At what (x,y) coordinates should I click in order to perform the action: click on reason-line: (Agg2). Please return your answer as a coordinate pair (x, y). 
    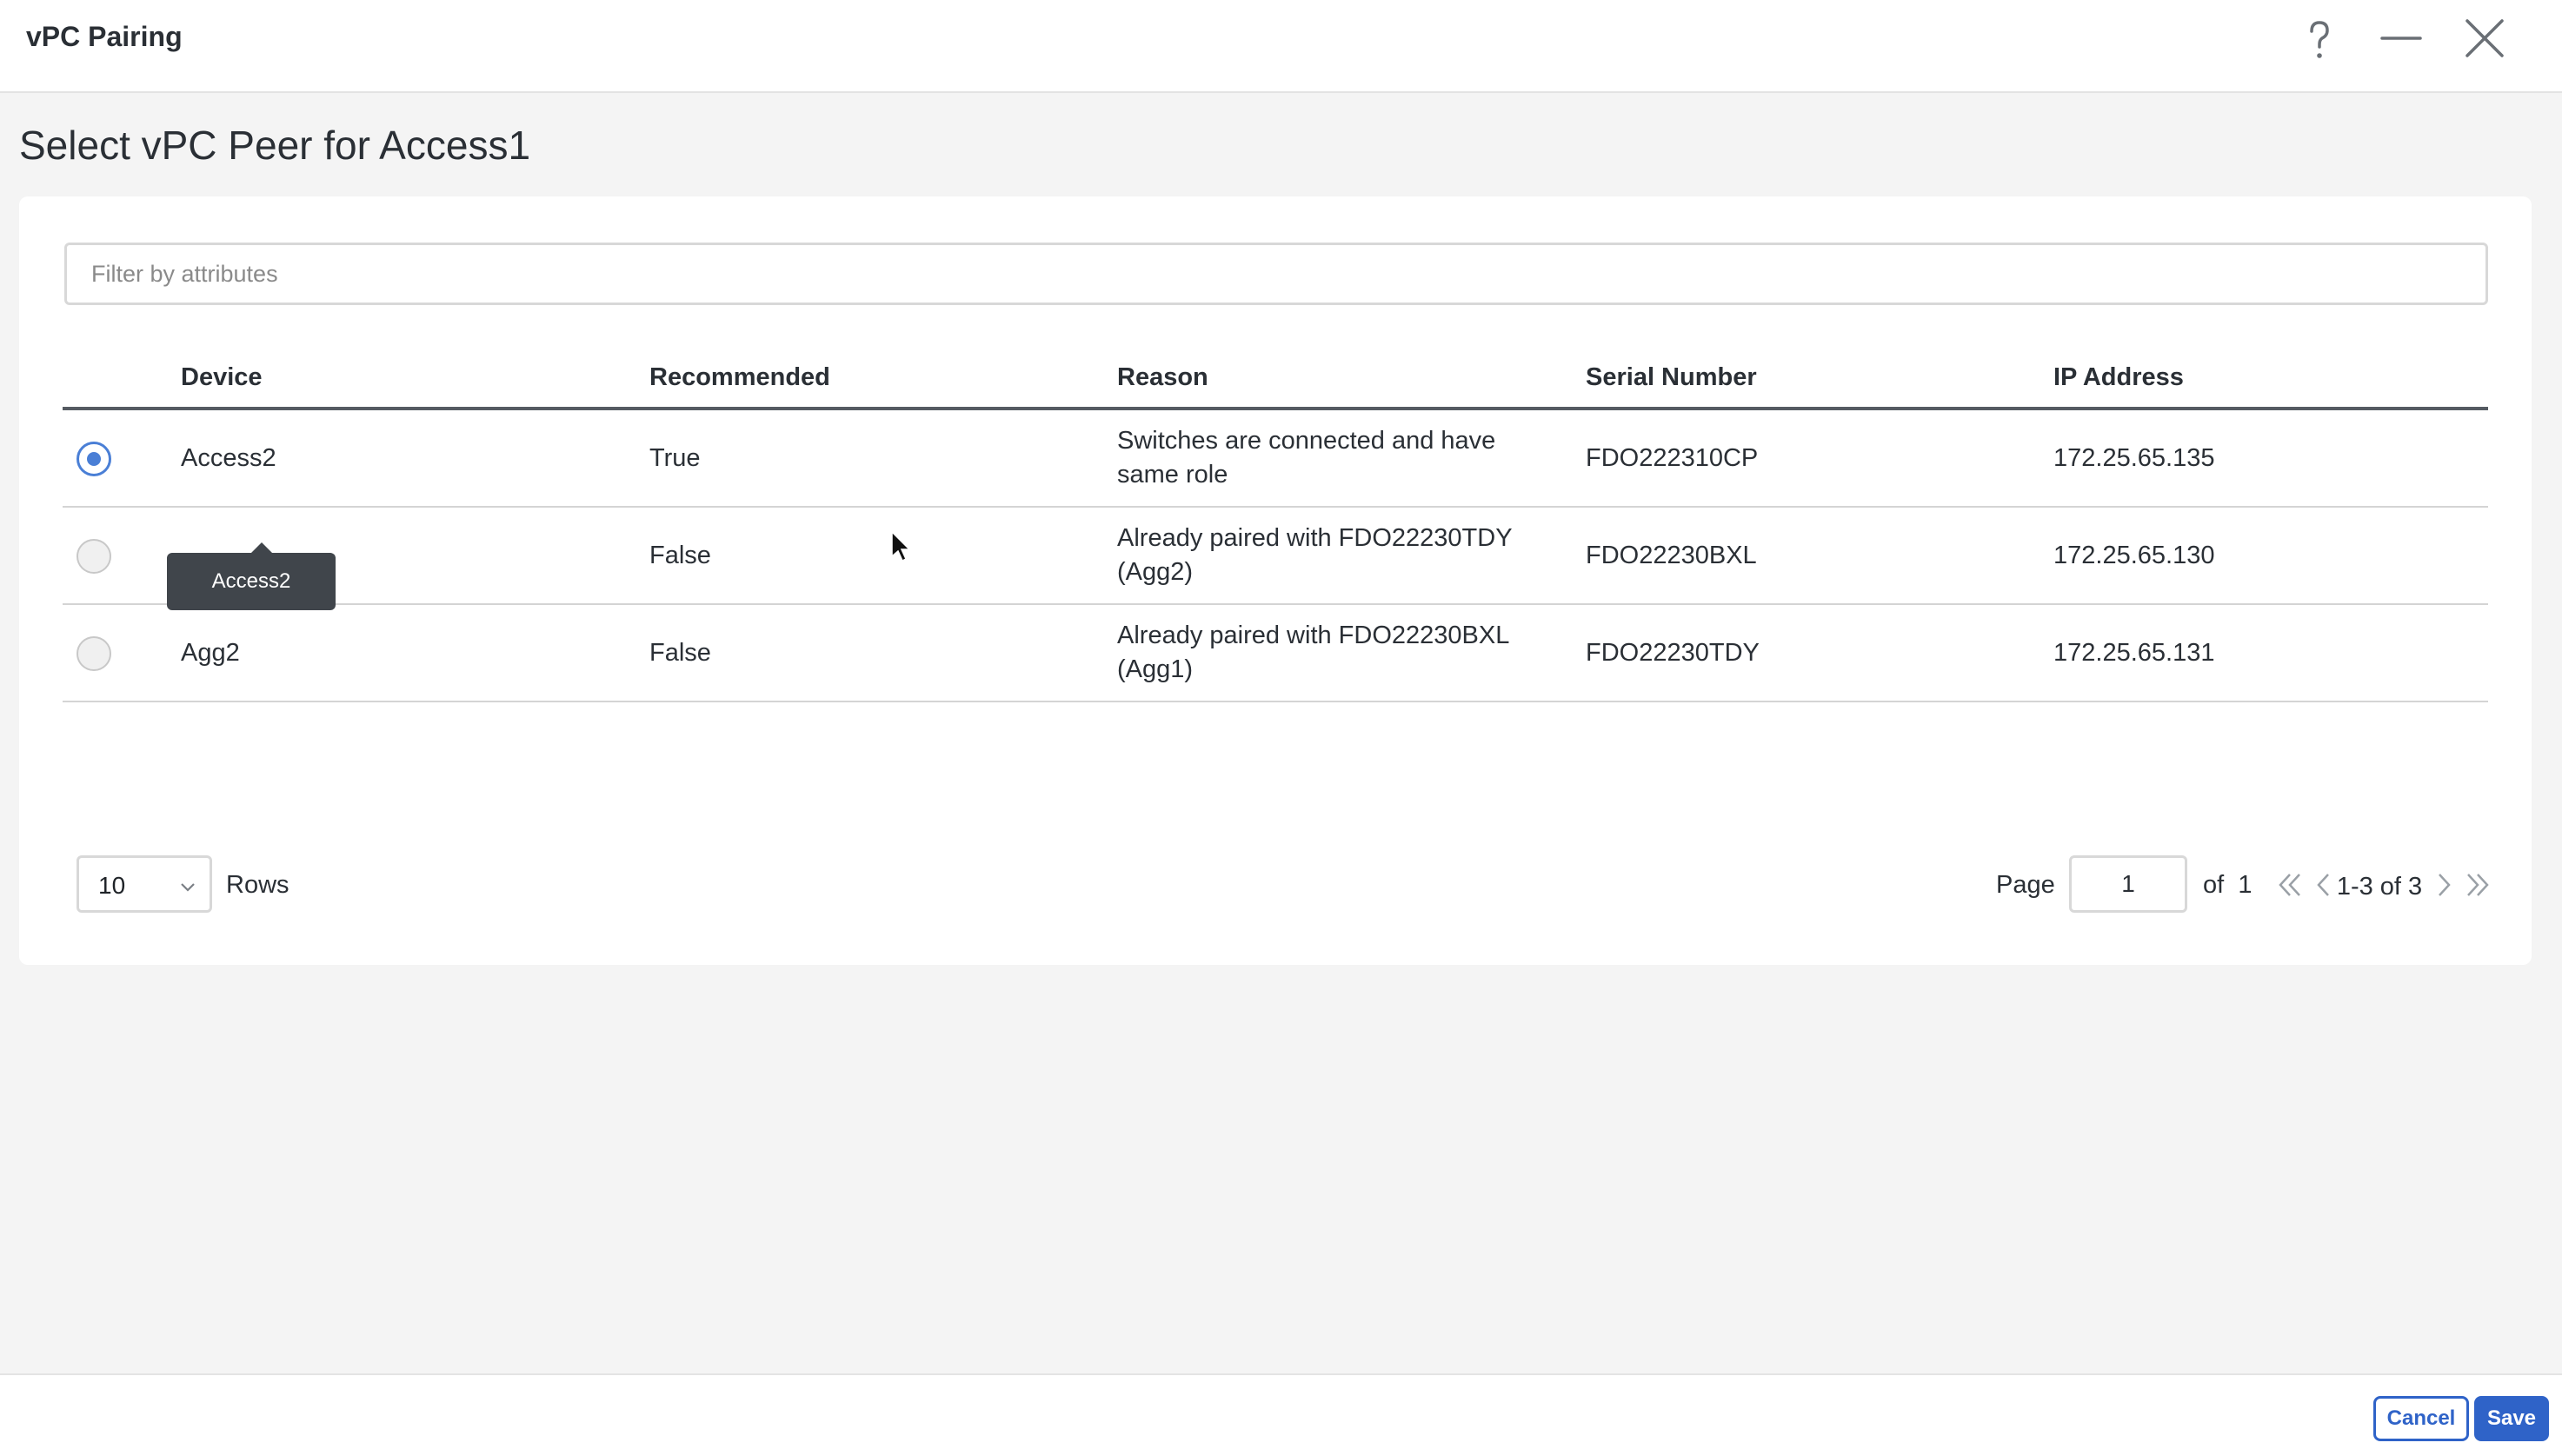
    Looking at the image, I should click on (1156, 572).